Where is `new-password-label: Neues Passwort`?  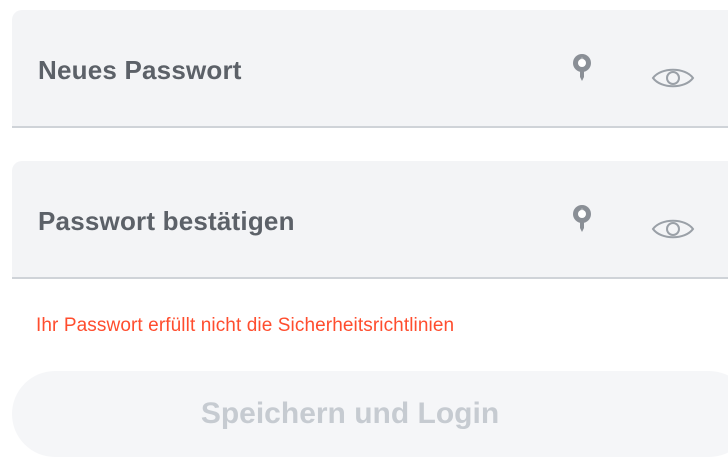
new-password-label: Neues Passwort is located at coordinates (140, 70).